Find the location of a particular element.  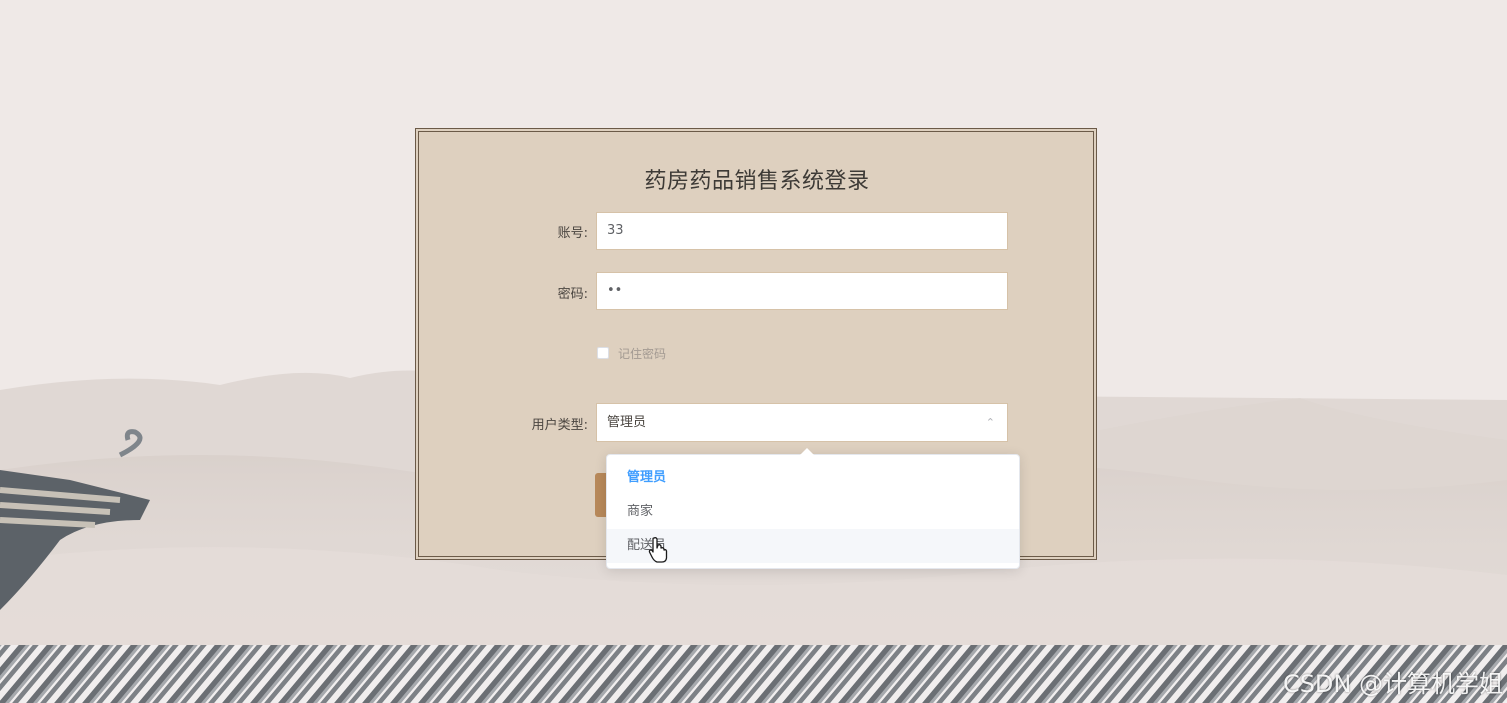

chevron-up-icon: ⌃ is located at coordinates (990, 422).